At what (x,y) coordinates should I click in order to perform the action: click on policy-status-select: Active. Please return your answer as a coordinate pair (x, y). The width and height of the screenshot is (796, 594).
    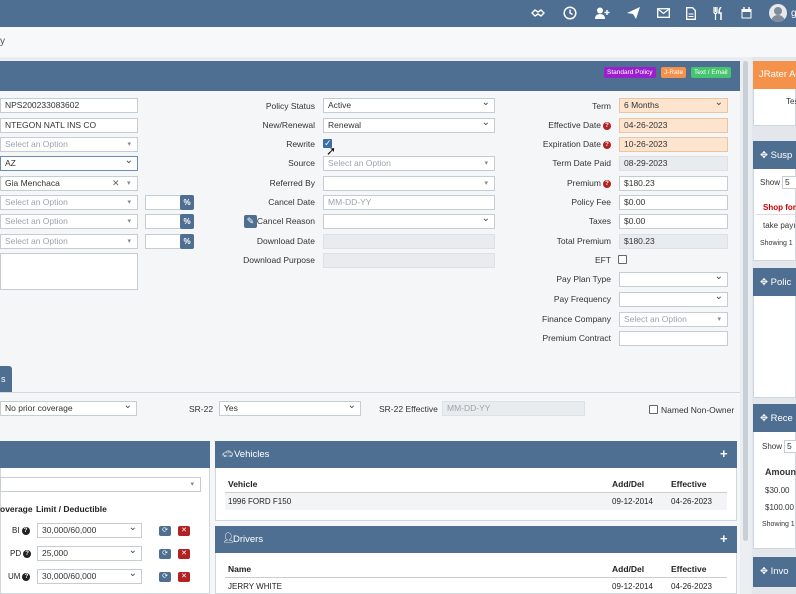
    Looking at the image, I should click on (409, 105).